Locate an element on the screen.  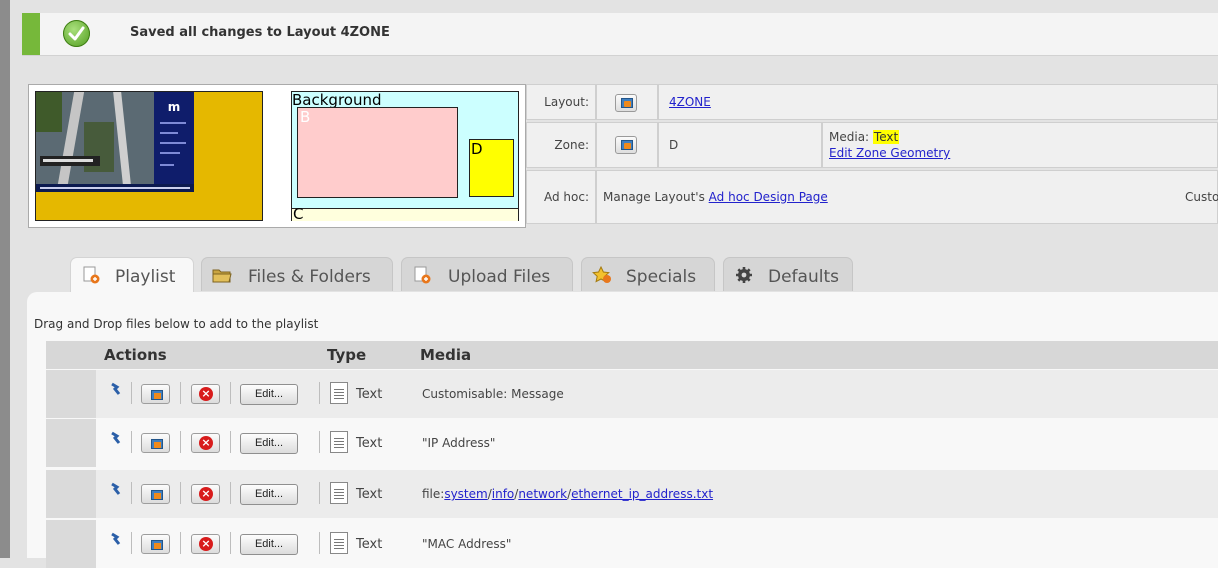
star-icon is located at coordinates (601, 274).